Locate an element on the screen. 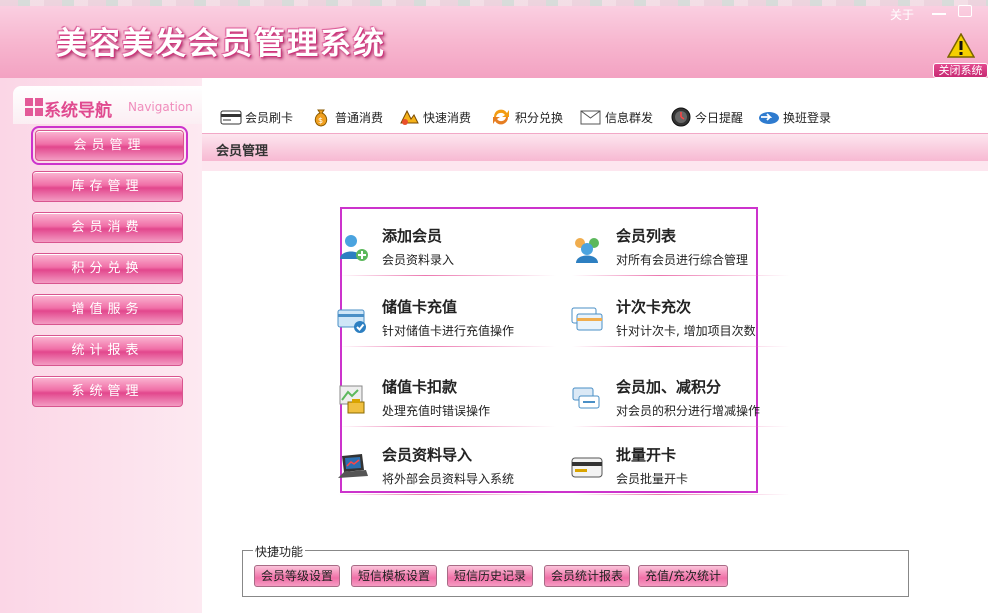 The image size is (988, 613). add-member-icon is located at coordinates (354, 248).